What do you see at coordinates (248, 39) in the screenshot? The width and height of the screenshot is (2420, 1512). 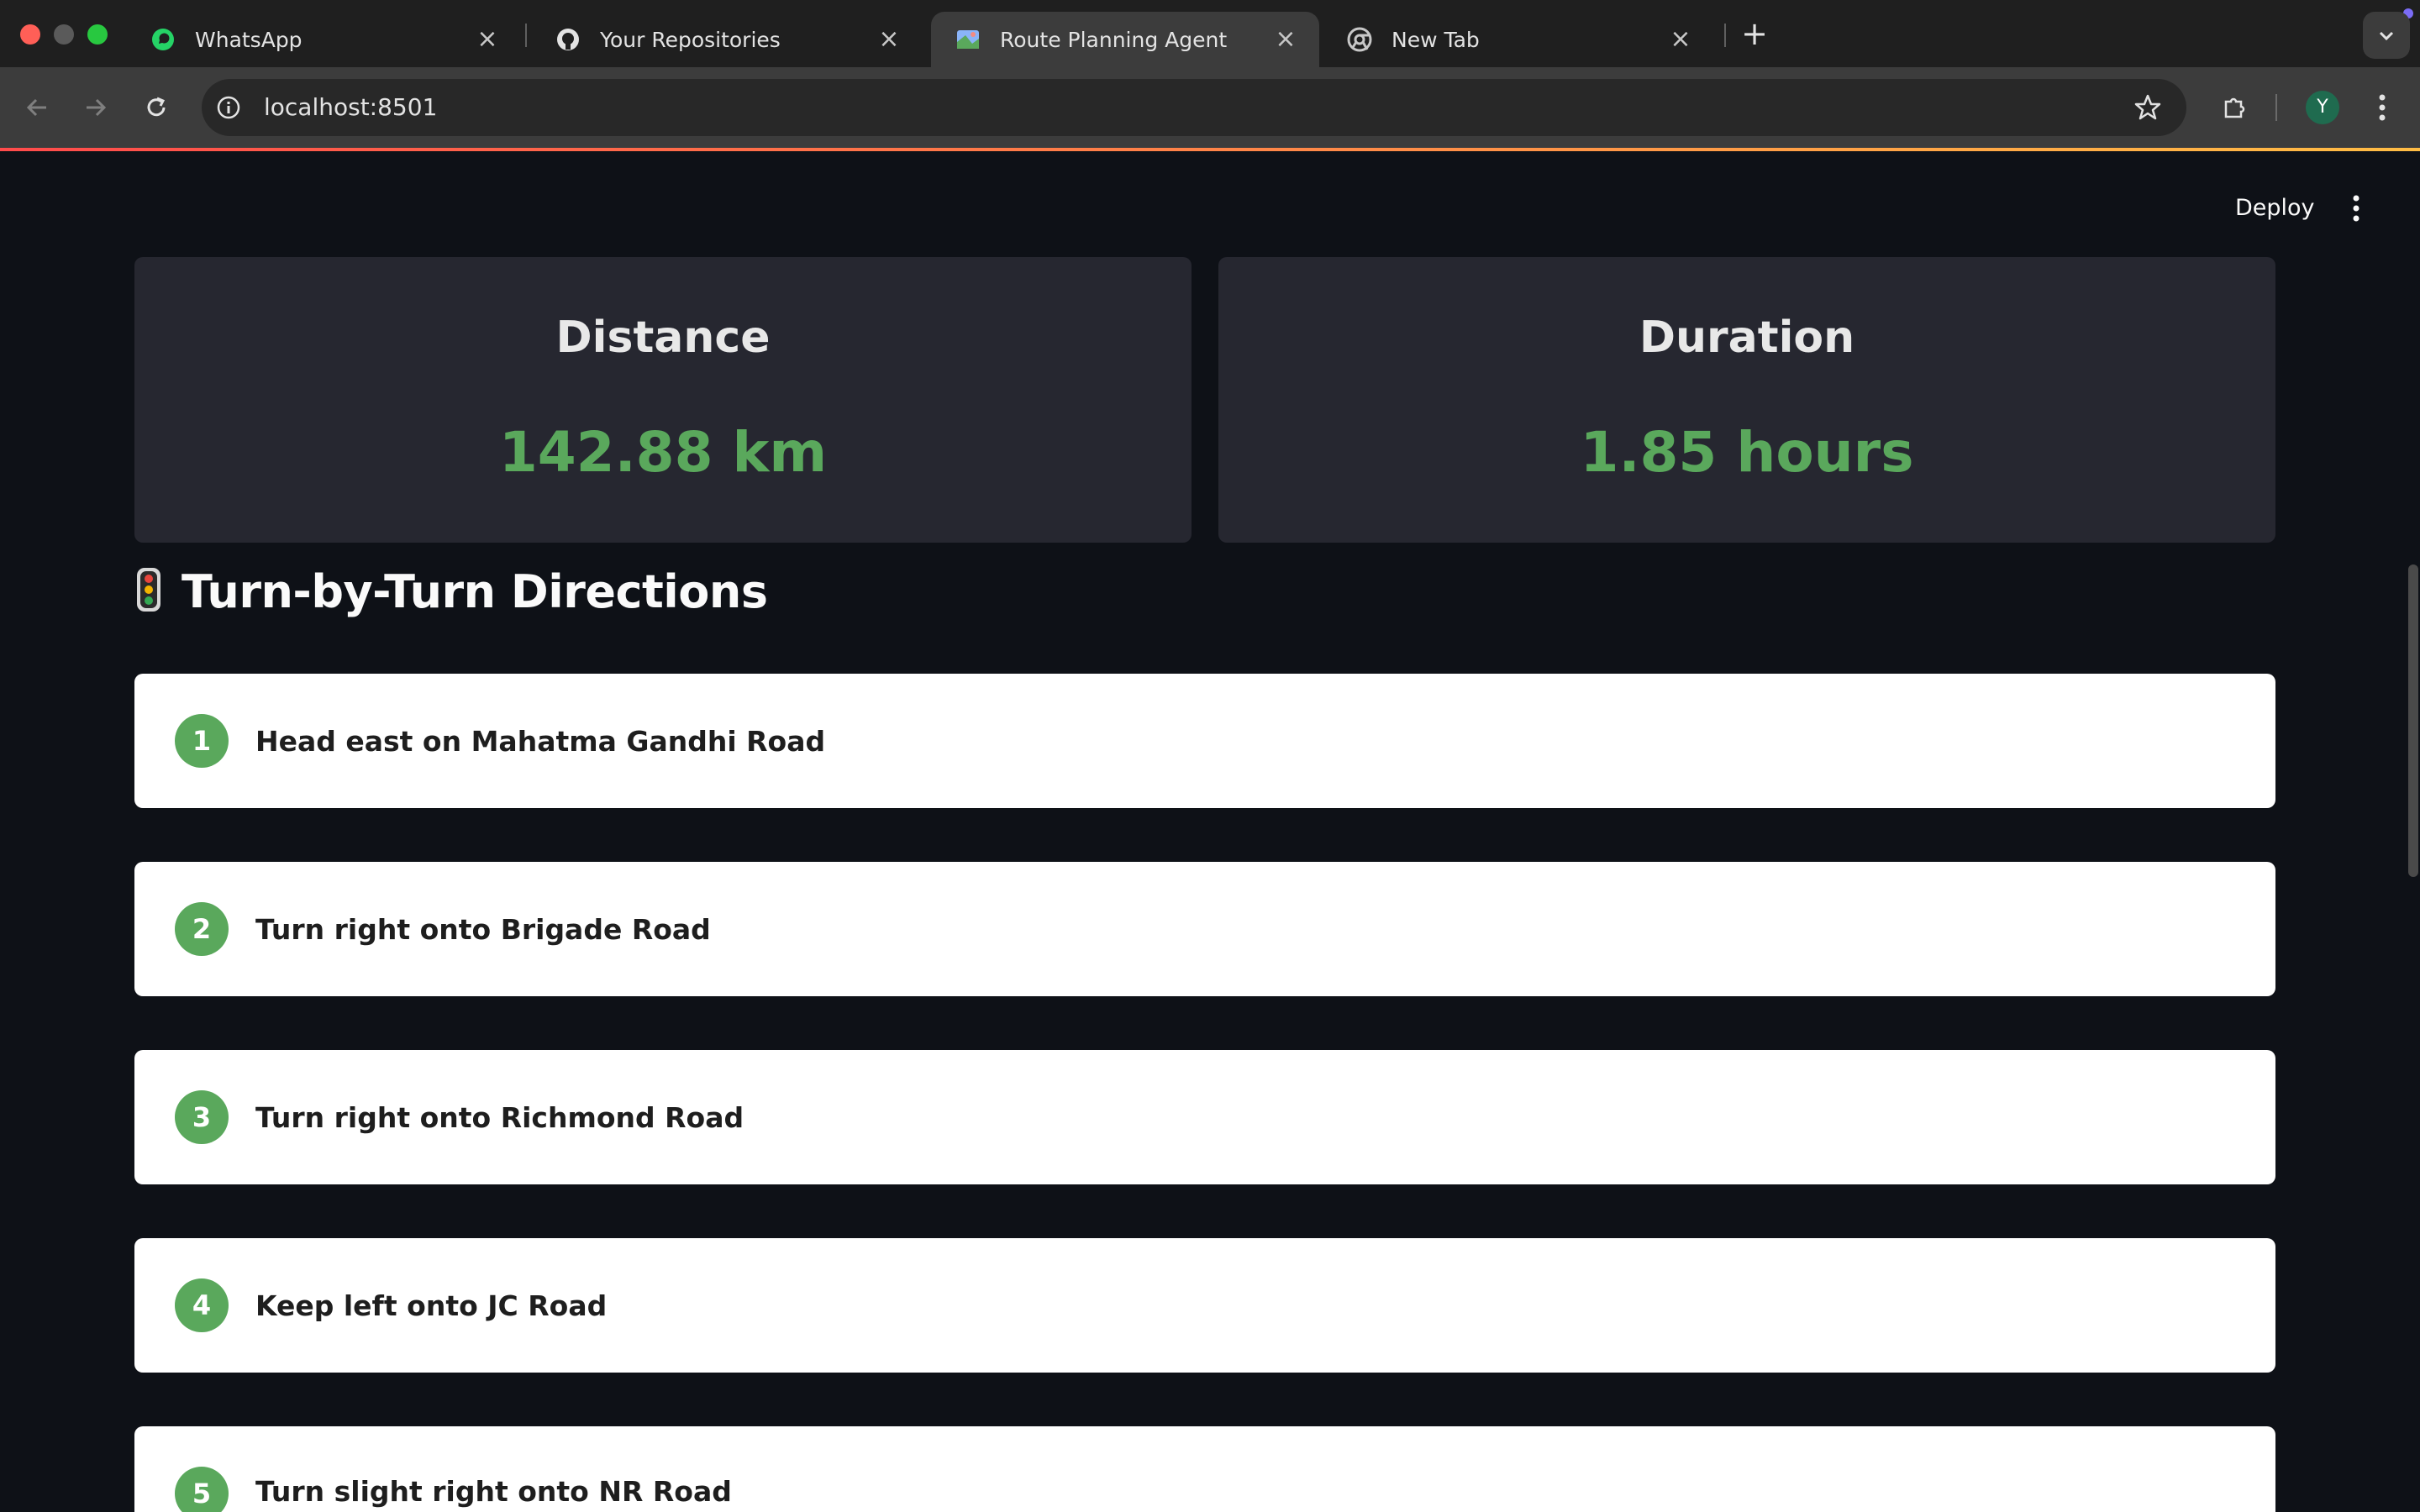 I see `tab-title: WhatsApp` at bounding box center [248, 39].